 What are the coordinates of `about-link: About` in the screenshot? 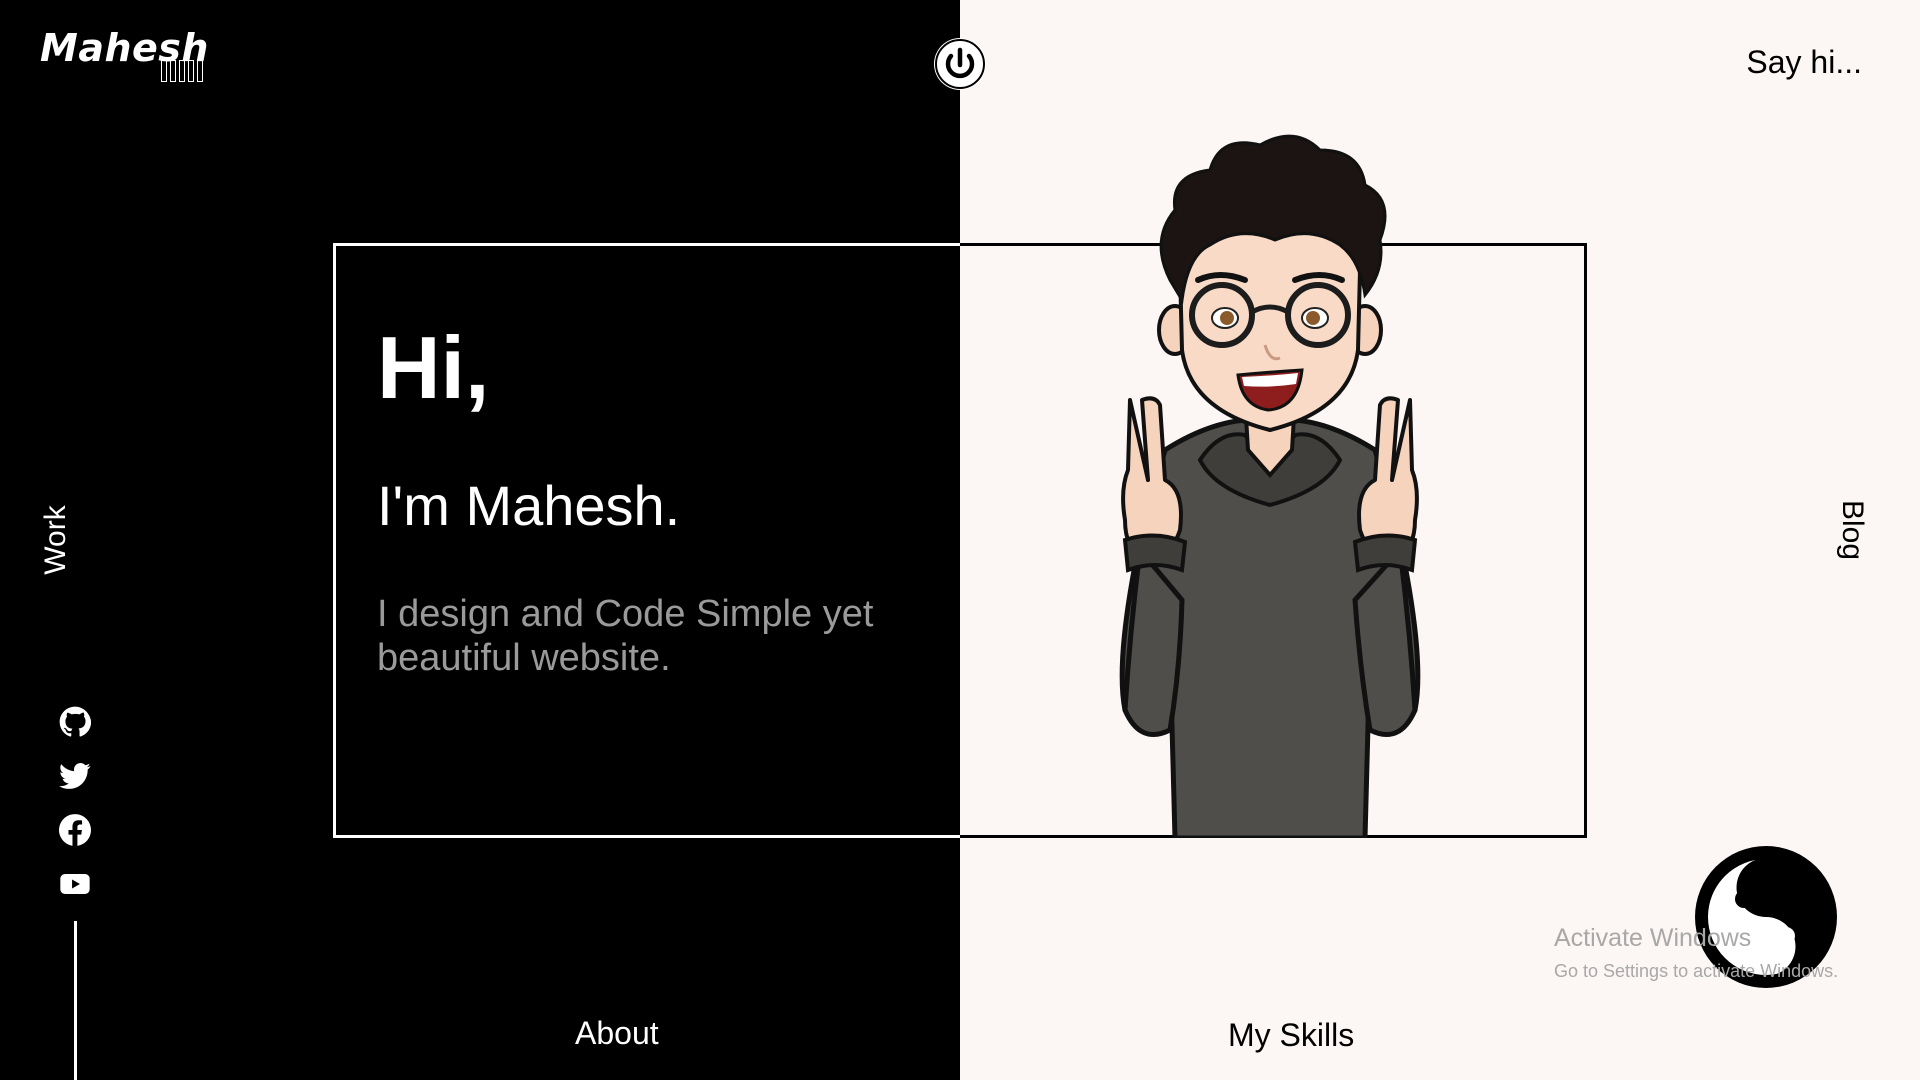 It's located at (617, 1033).